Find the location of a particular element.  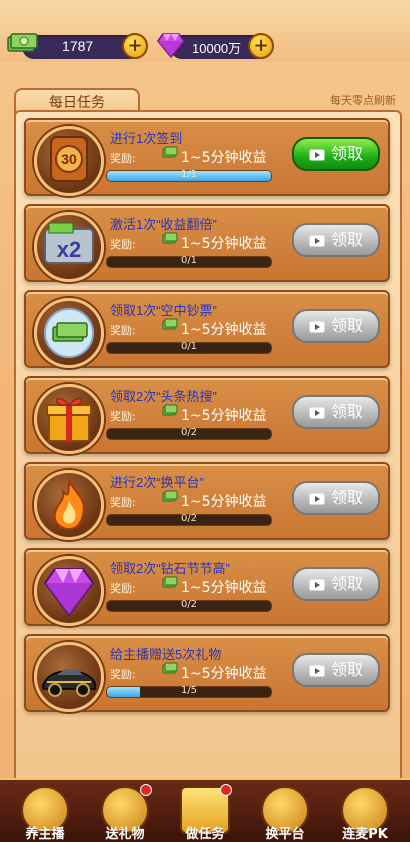

task-card: 领取2次“钻石节节高” 奖励: 1~5分钟收益 0/2 领取 is located at coordinates (207, 587).